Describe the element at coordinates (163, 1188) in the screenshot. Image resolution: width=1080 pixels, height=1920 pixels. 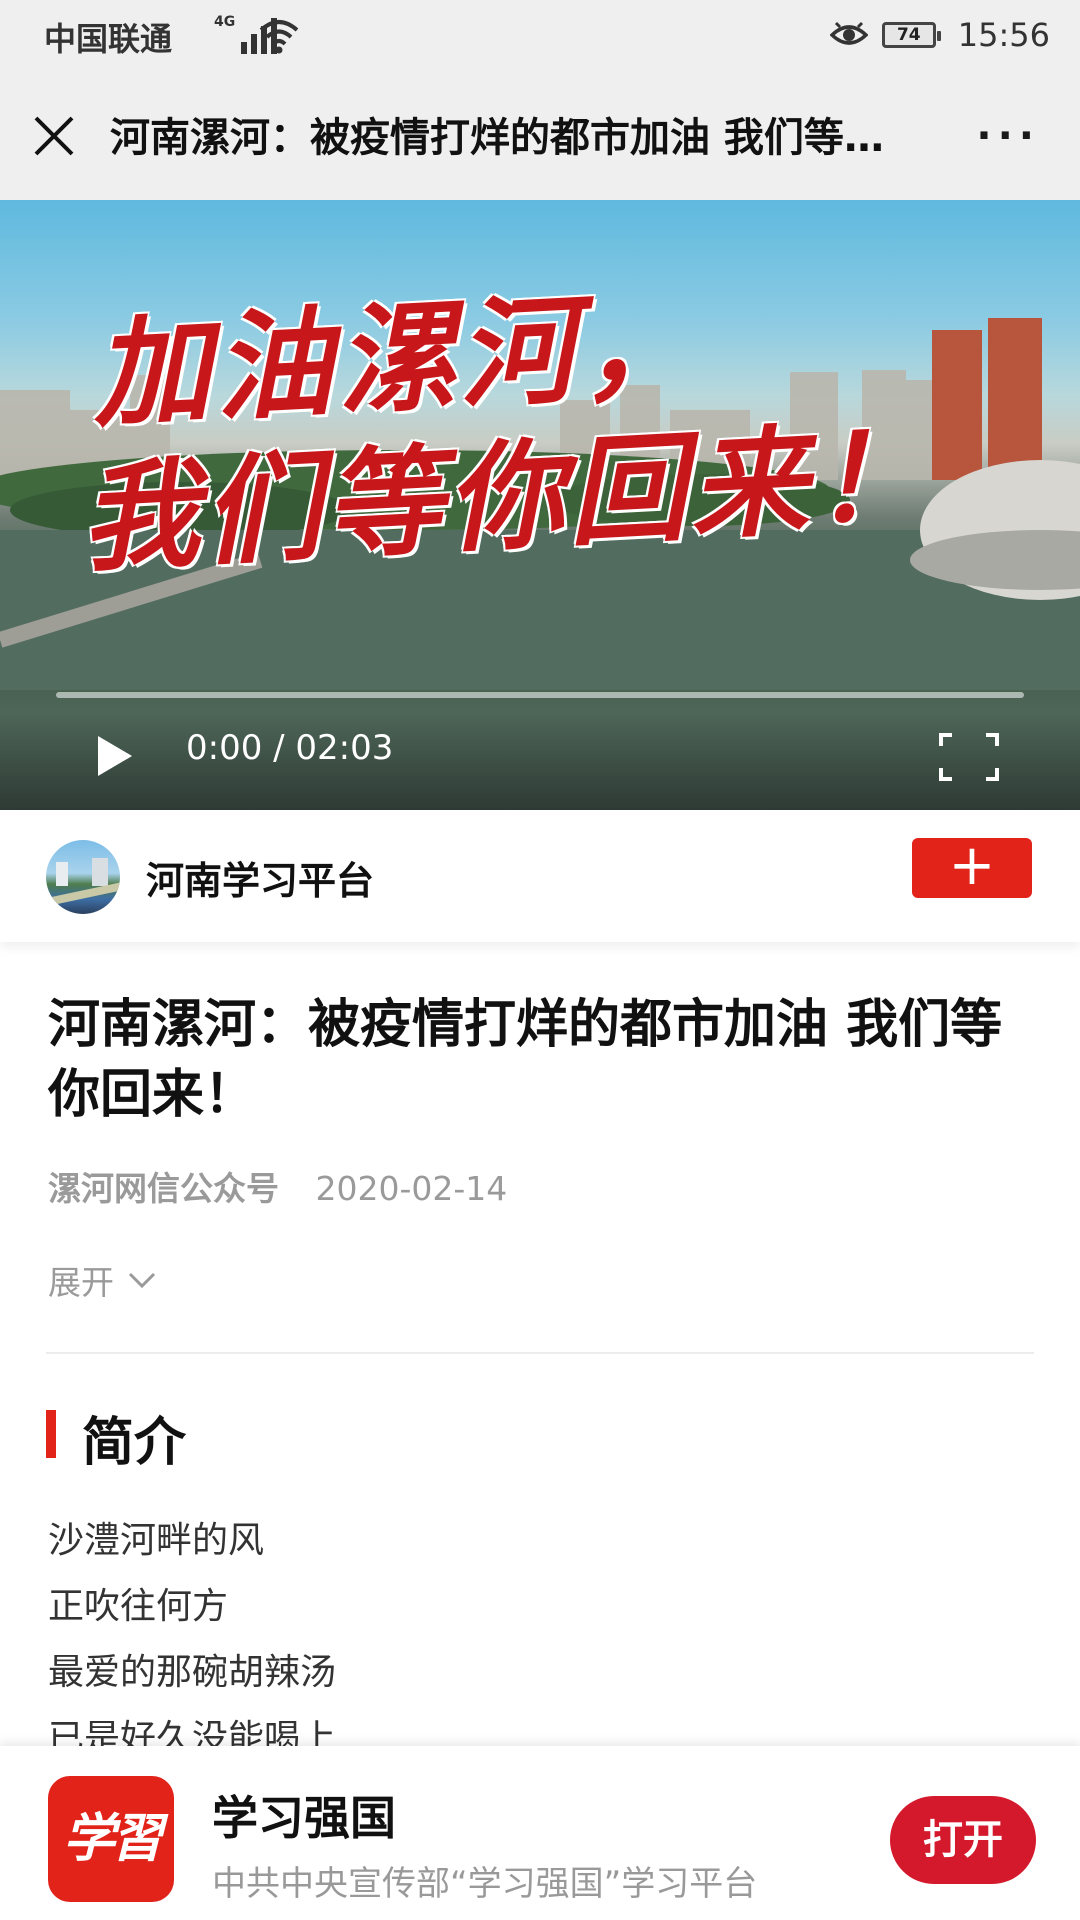
I see `article-source: 漯河网信公众号` at that location.